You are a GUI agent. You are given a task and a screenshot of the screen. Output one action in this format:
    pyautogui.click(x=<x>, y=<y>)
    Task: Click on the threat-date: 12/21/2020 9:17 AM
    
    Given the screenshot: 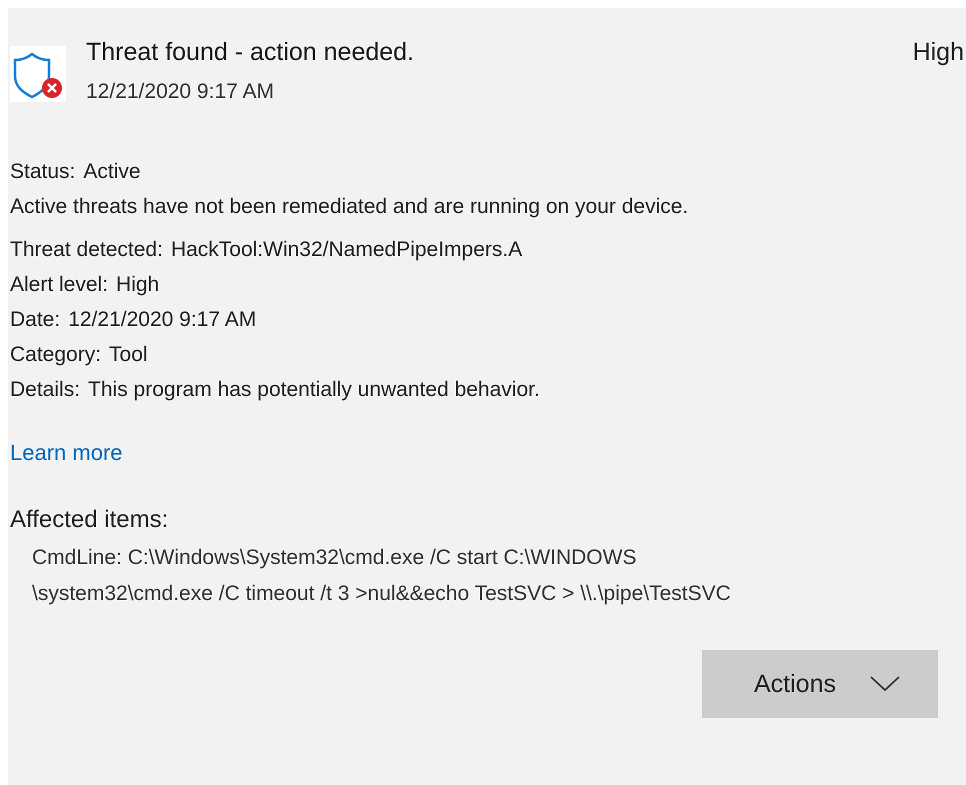 What is the action you would take?
    pyautogui.click(x=180, y=92)
    